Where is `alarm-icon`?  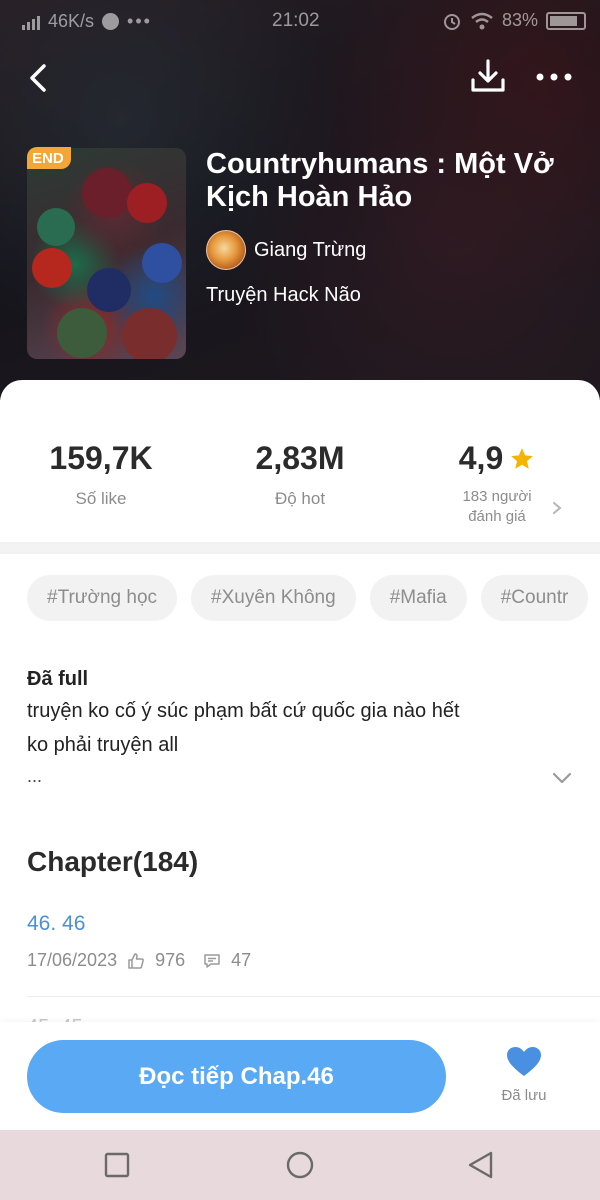
alarm-icon is located at coordinates (451, 21).